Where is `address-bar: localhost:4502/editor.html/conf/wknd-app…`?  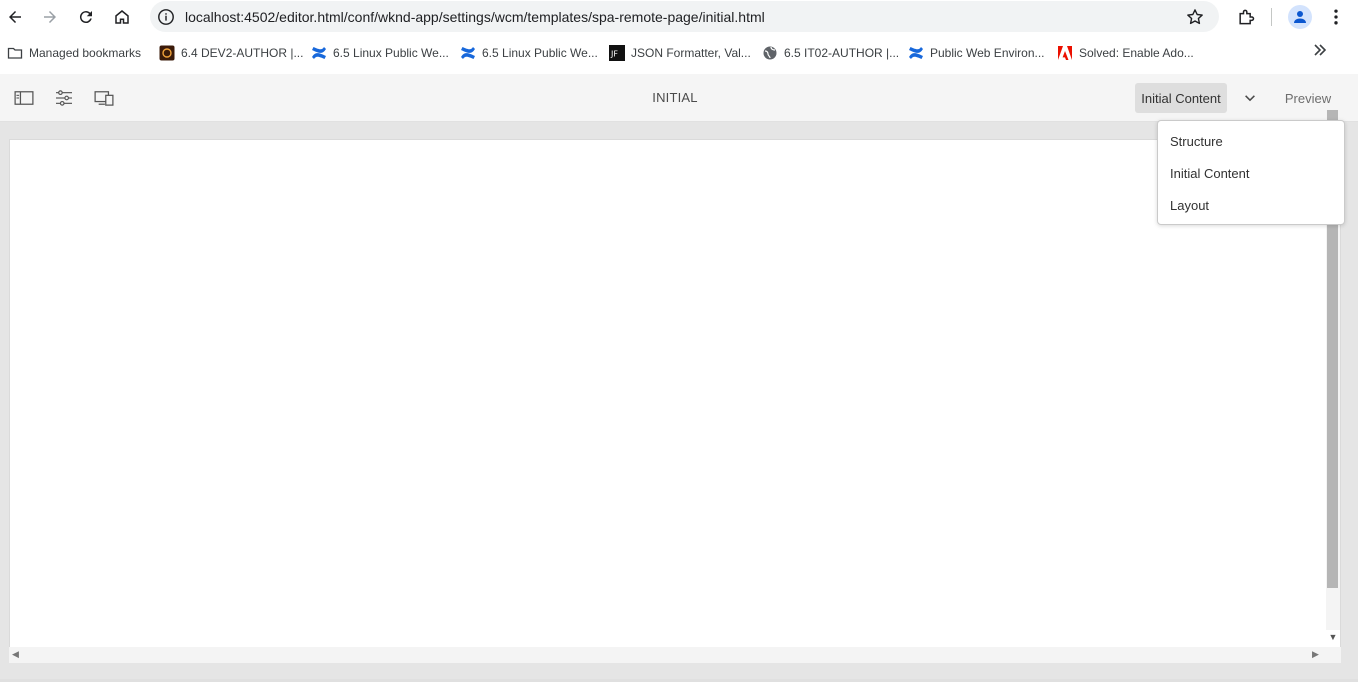
address-bar: localhost:4502/editor.html/conf/wknd-app… is located at coordinates (684, 16).